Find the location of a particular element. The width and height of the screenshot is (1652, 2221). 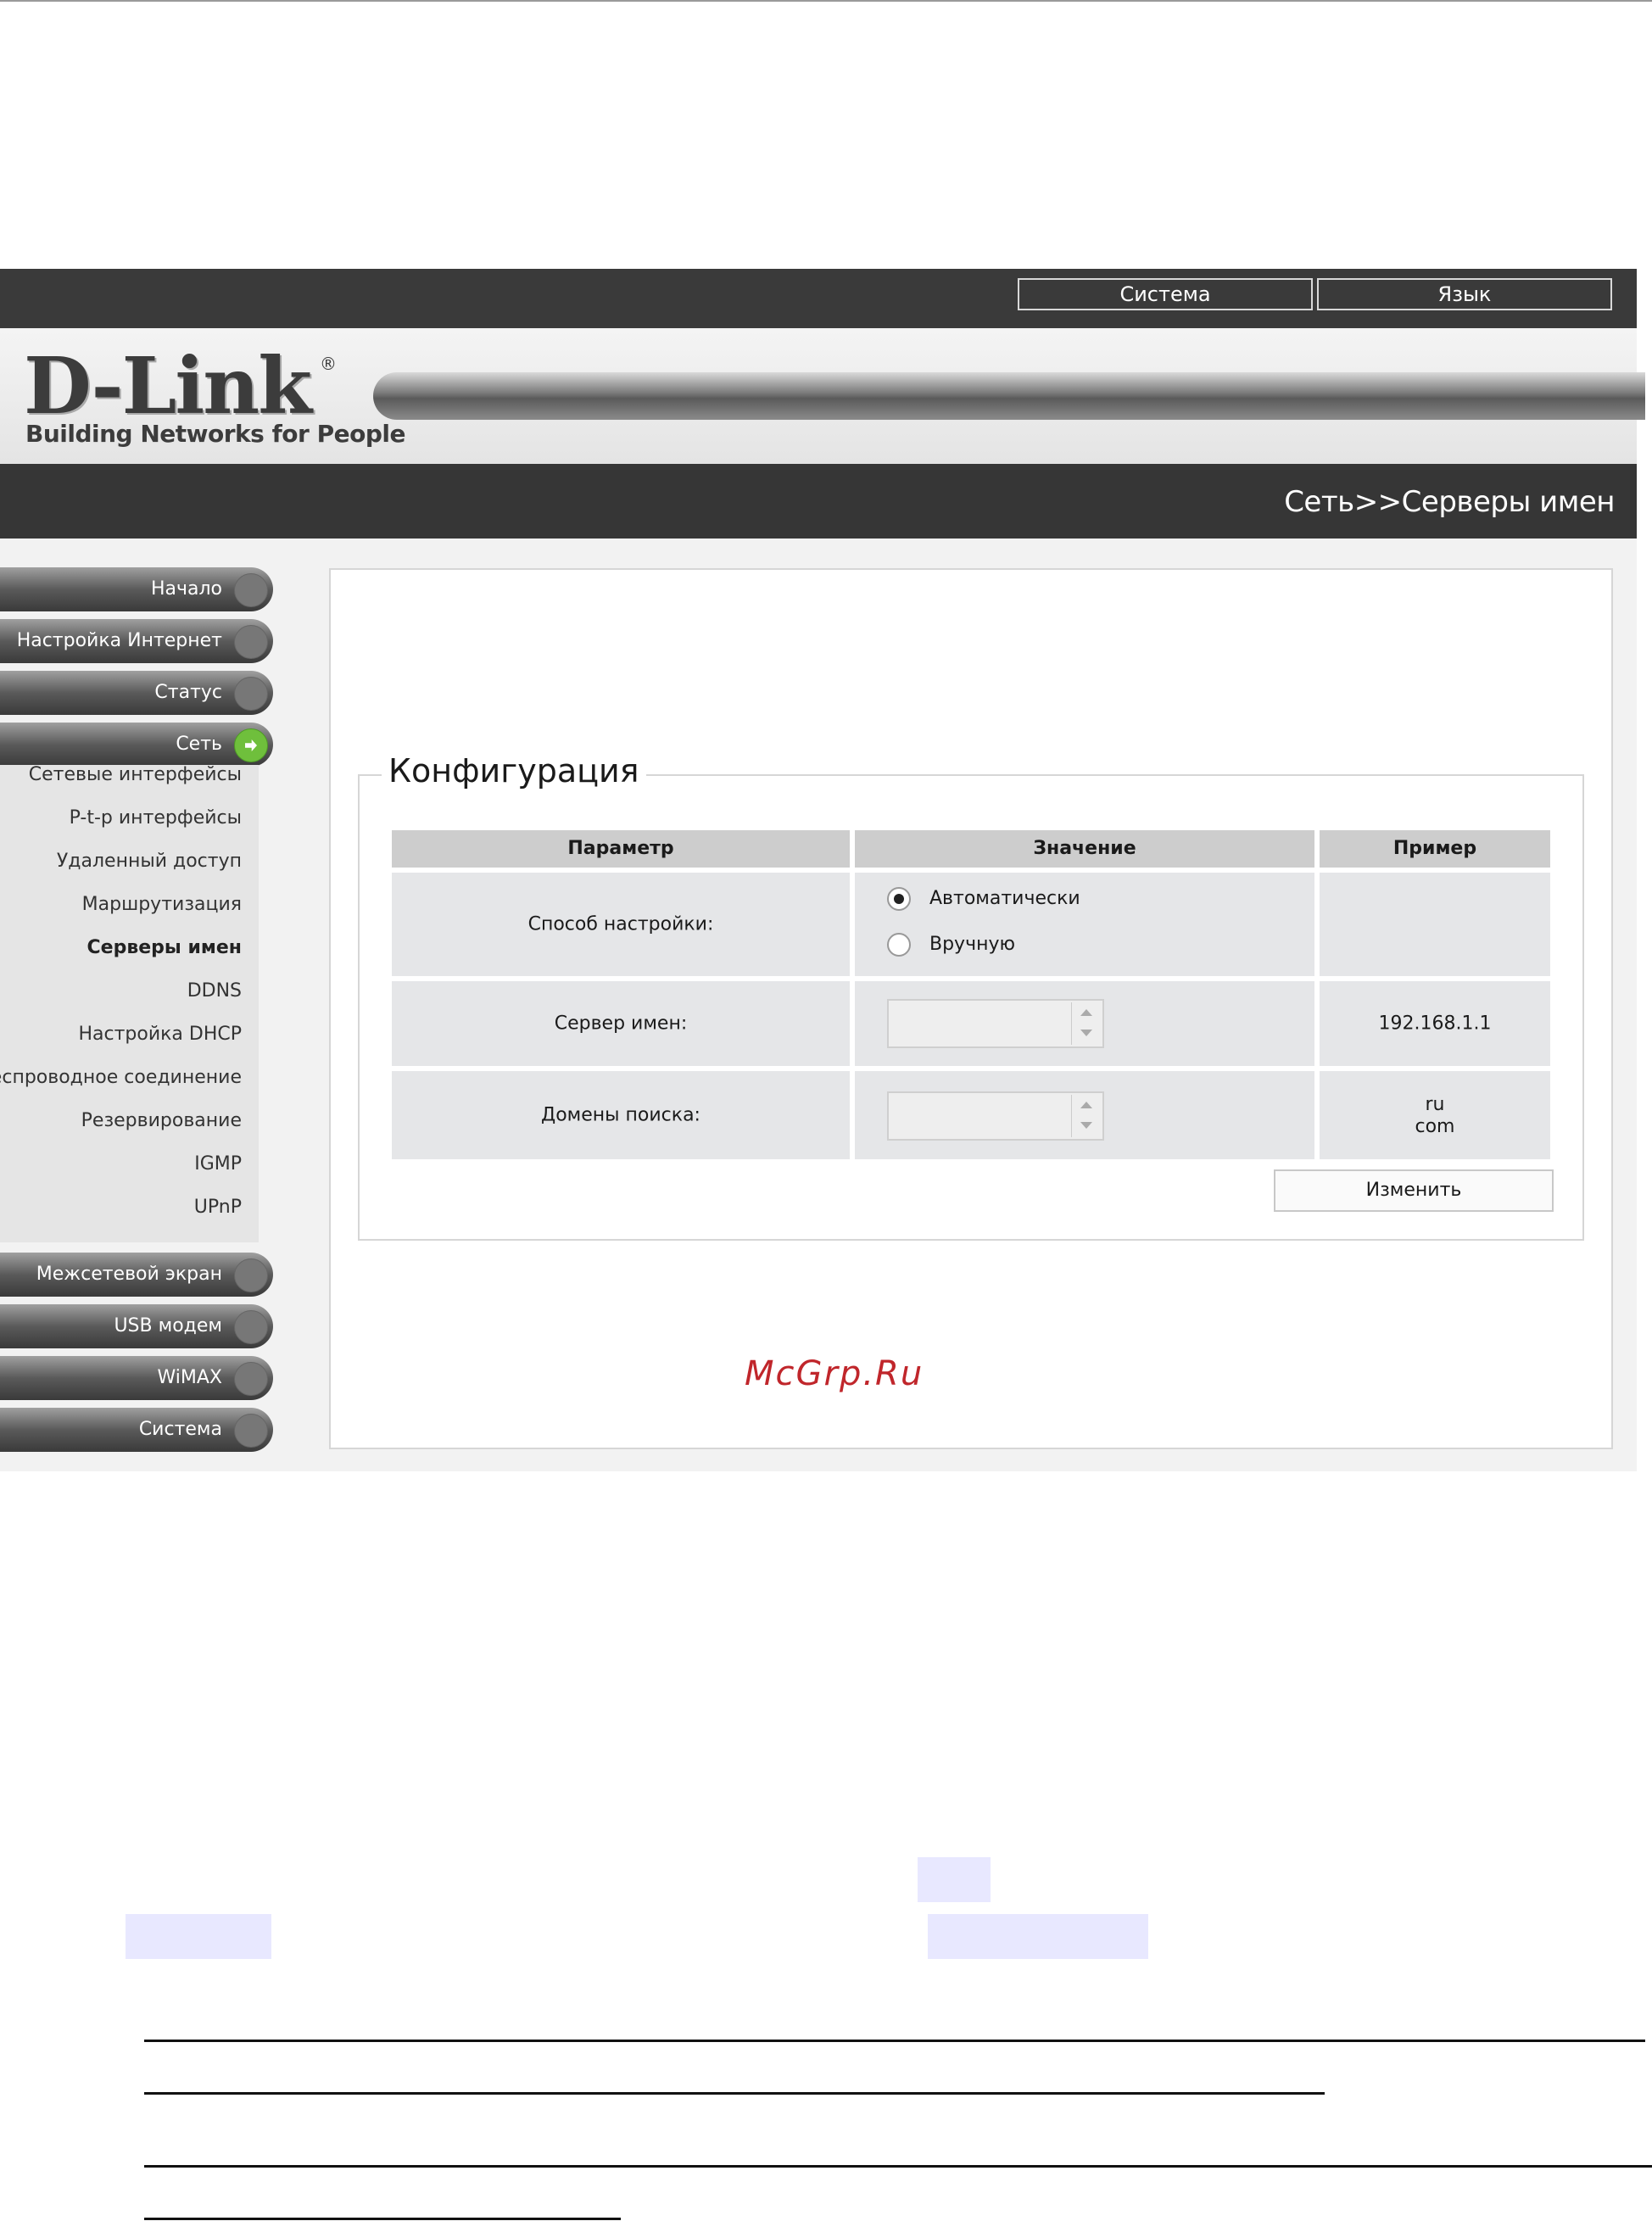

sidebar-item-ddns: DDNS is located at coordinates (214, 991).